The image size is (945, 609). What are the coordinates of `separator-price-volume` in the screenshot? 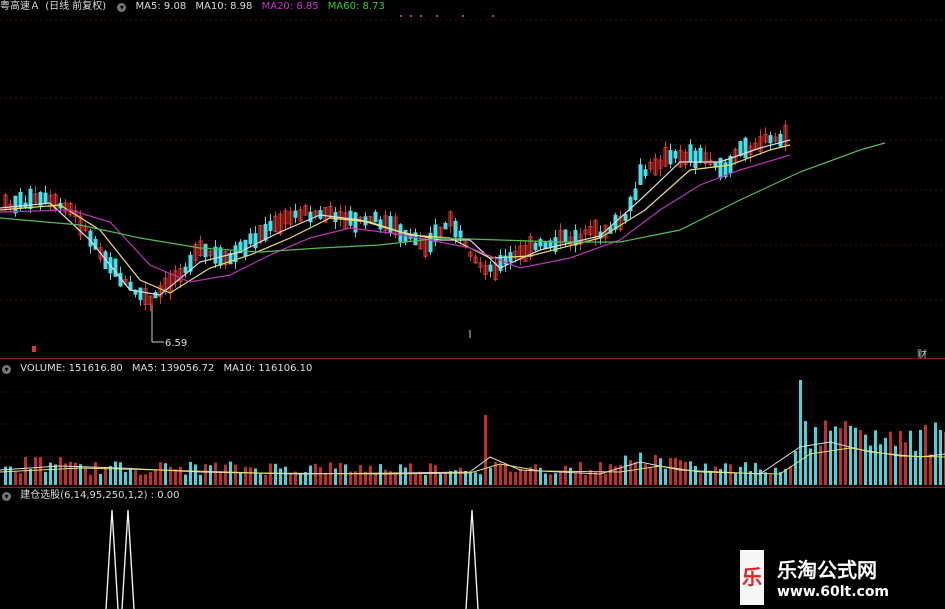 It's located at (472, 358).